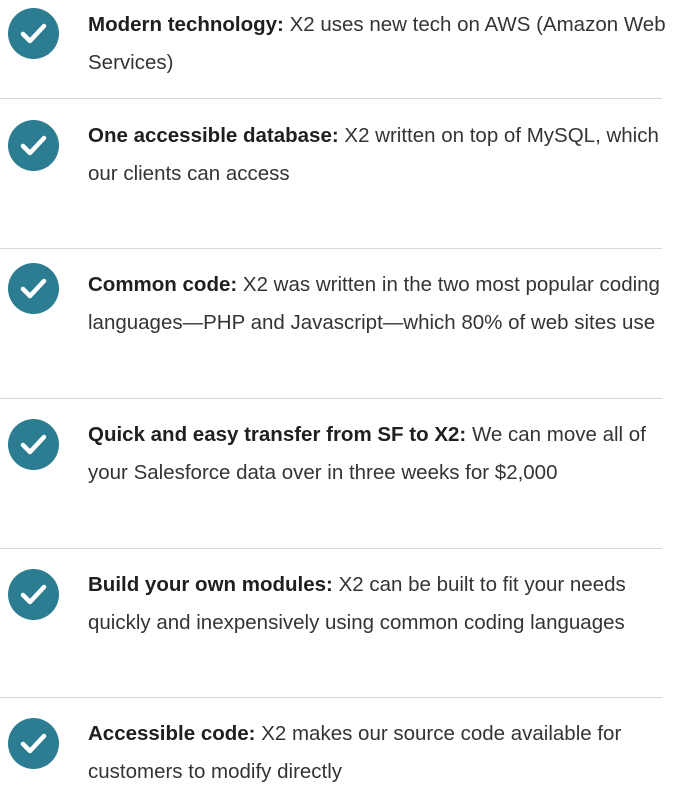 The image size is (673, 791). Describe the element at coordinates (213, 135) in the screenshot. I see `feature-title: One accessible database:` at that location.